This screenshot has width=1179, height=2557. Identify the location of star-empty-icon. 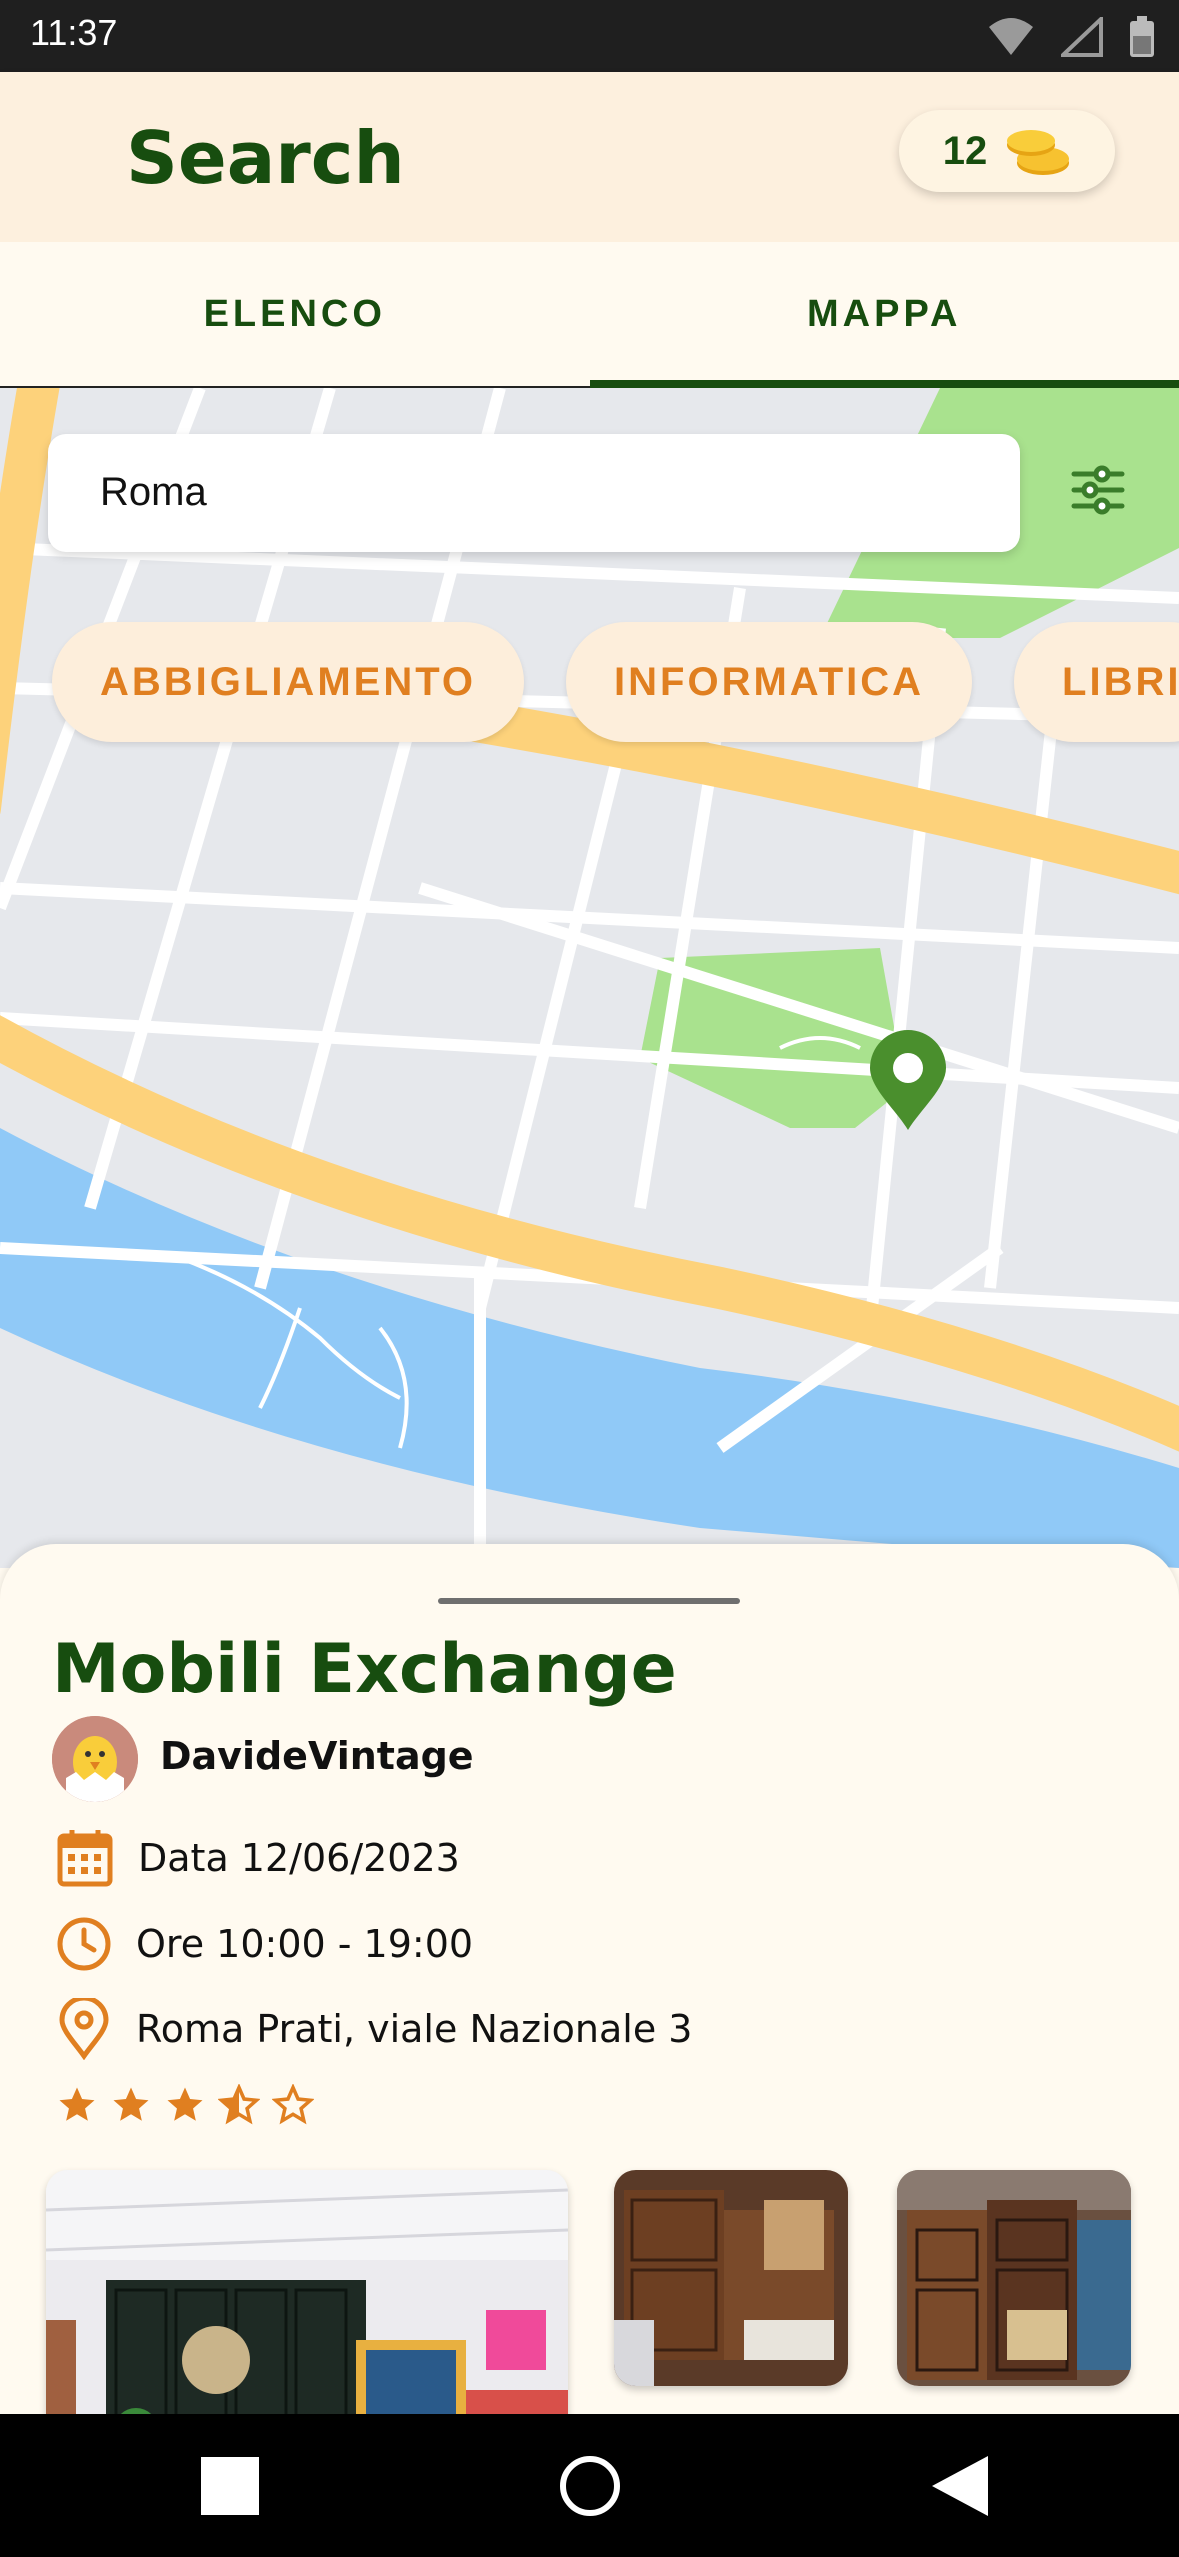
(293, 2104).